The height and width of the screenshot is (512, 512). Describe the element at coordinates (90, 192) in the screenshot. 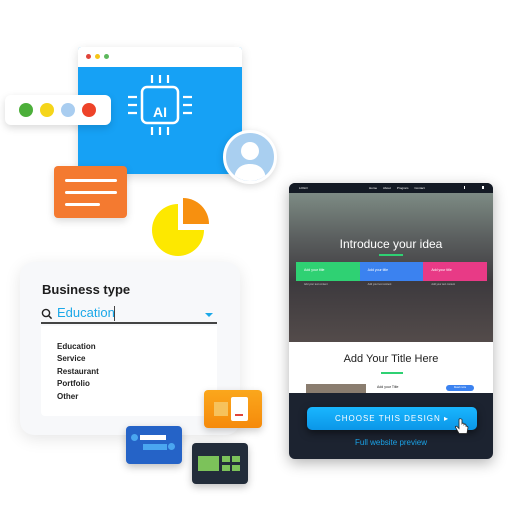

I see `text-card-icon` at that location.